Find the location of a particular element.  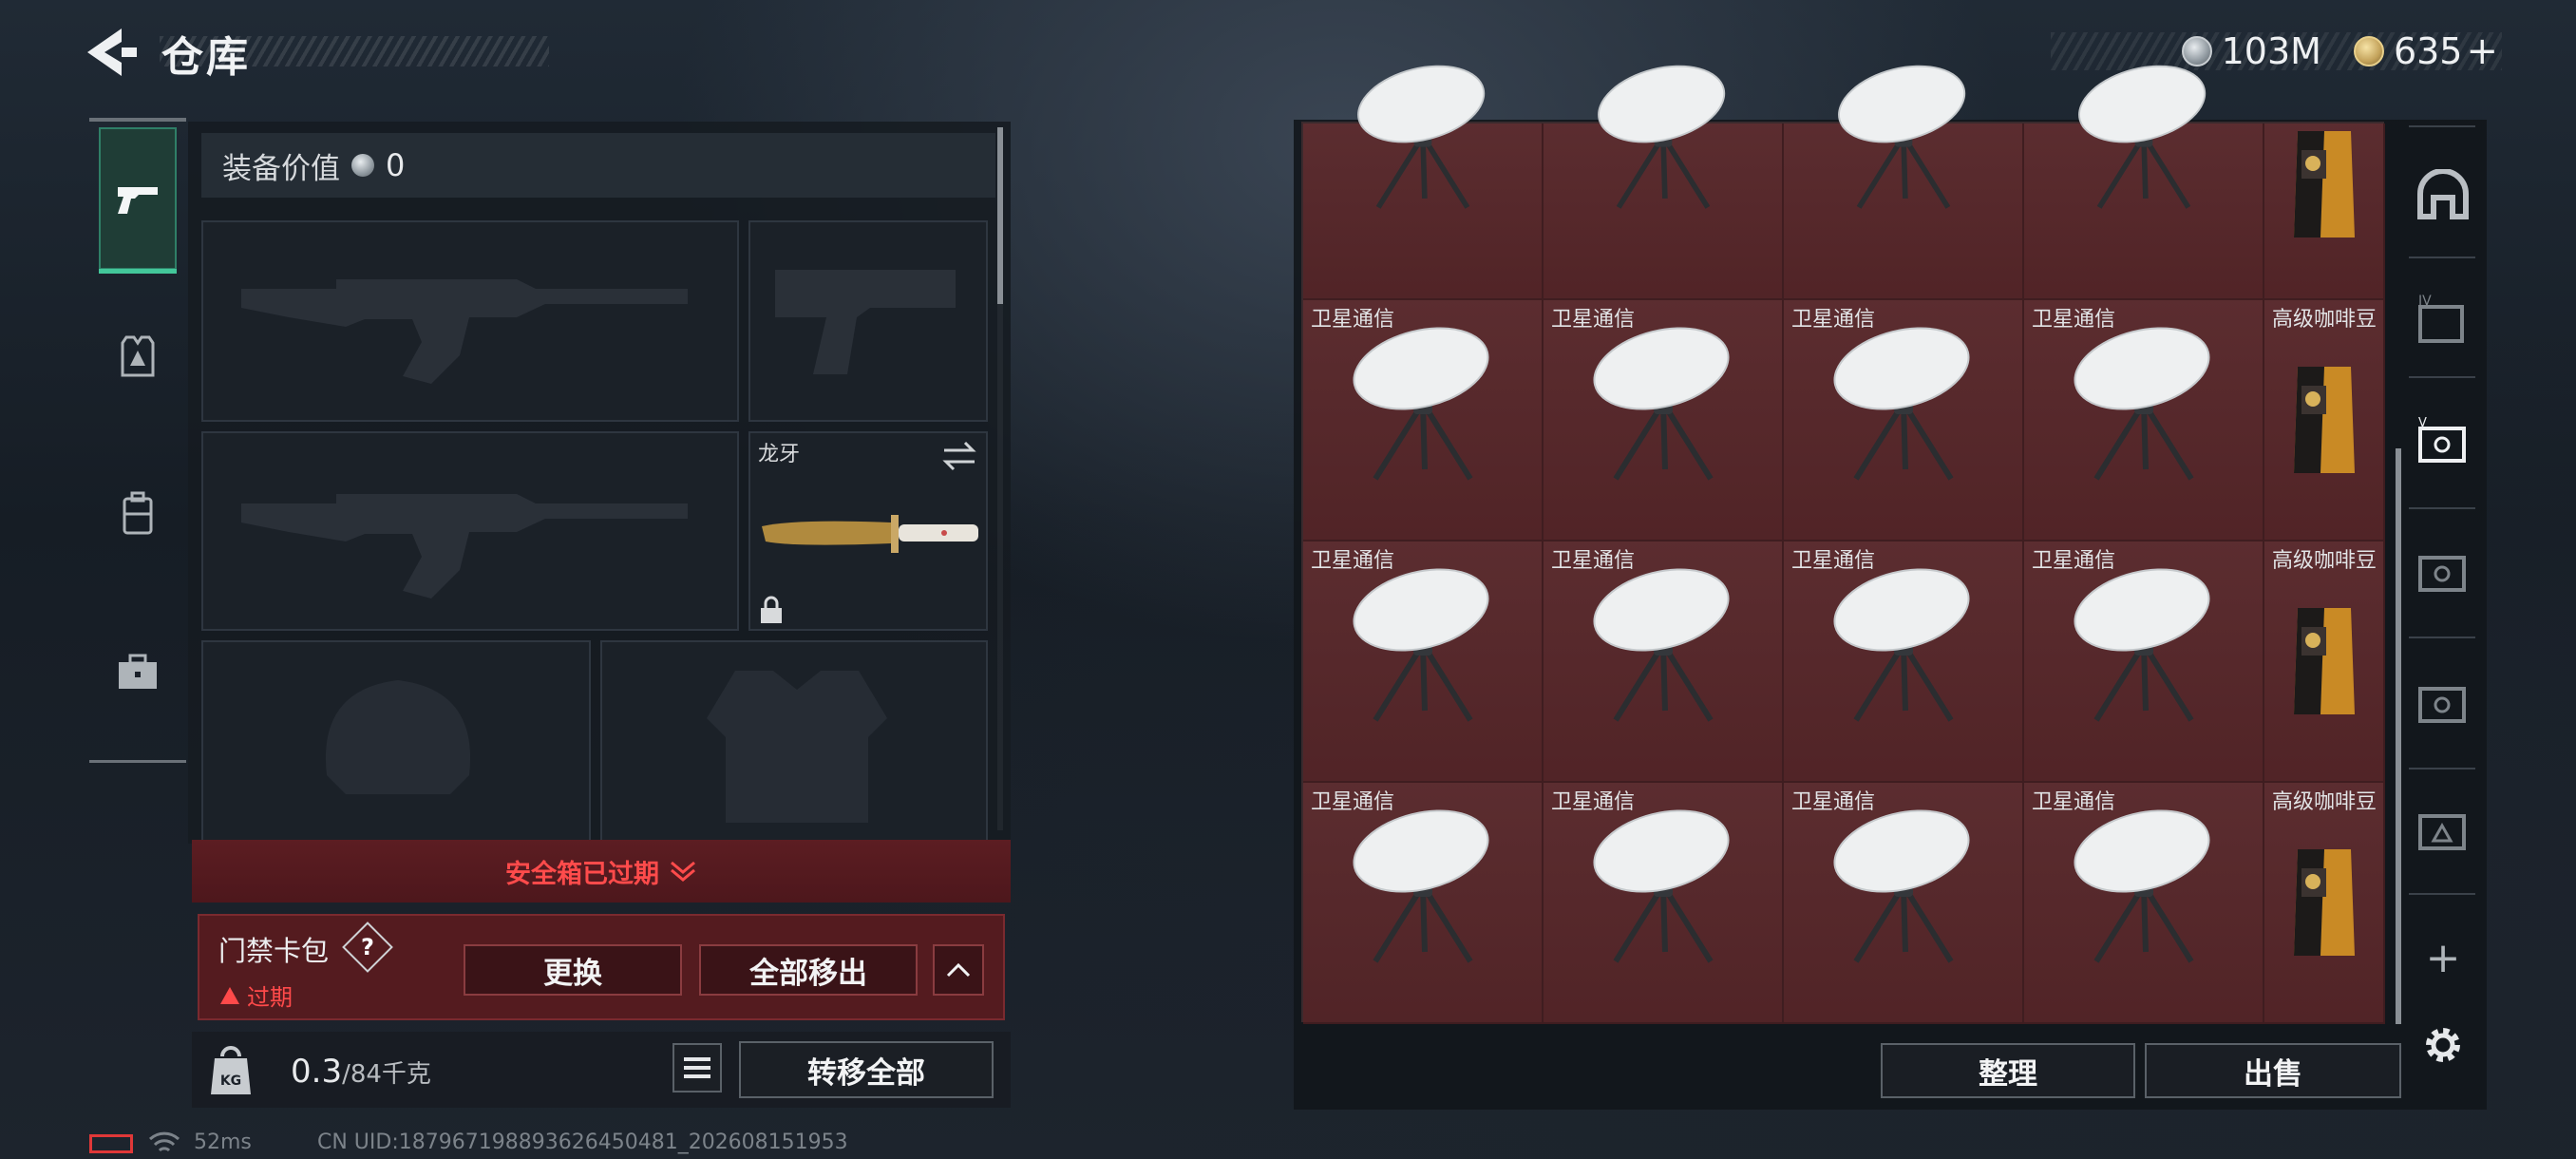

nav-armor-tab is located at coordinates (138, 356).